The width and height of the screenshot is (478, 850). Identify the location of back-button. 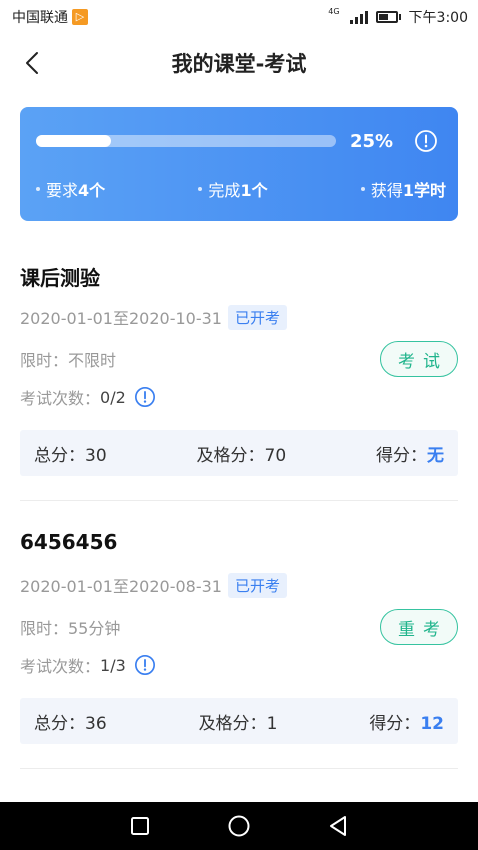
(32, 63).